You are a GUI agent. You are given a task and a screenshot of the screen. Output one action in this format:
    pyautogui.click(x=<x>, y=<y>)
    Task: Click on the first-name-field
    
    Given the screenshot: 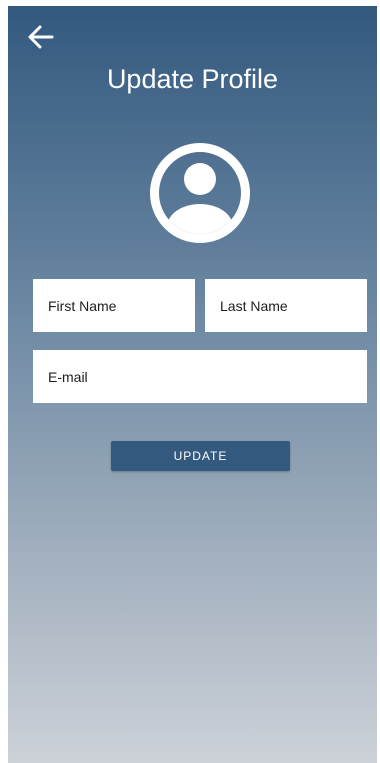 What is the action you would take?
    pyautogui.click(x=114, y=305)
    